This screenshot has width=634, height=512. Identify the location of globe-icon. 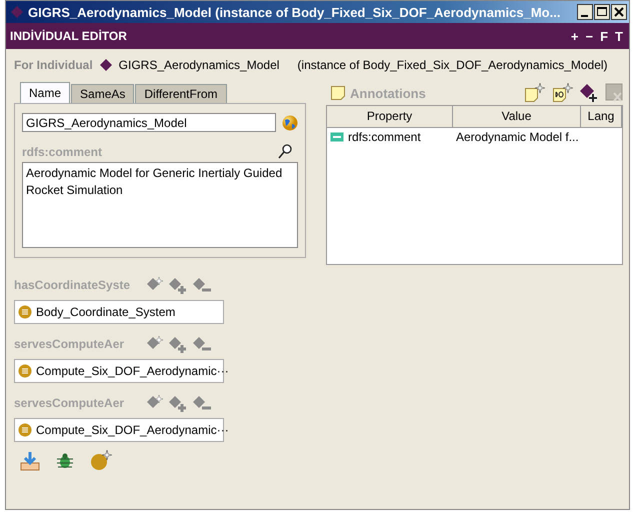
(290, 122).